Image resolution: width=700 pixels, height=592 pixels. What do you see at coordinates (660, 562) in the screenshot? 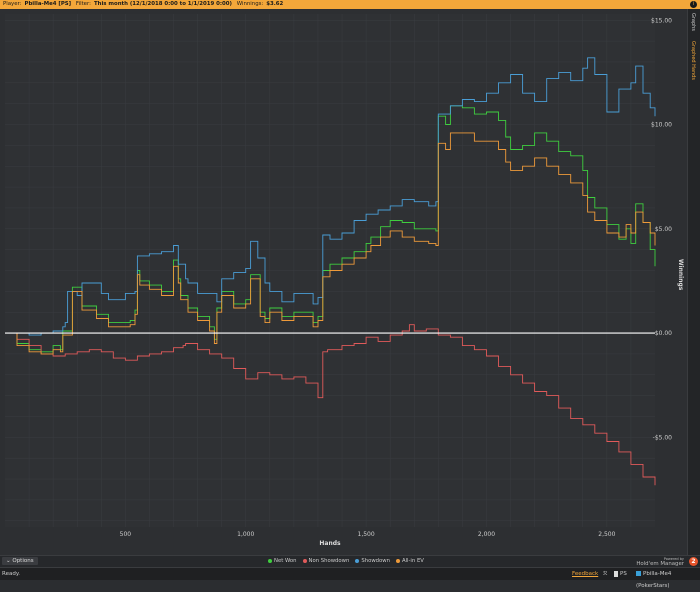
I see `branding: Powered by Hold'em Manager` at bounding box center [660, 562].